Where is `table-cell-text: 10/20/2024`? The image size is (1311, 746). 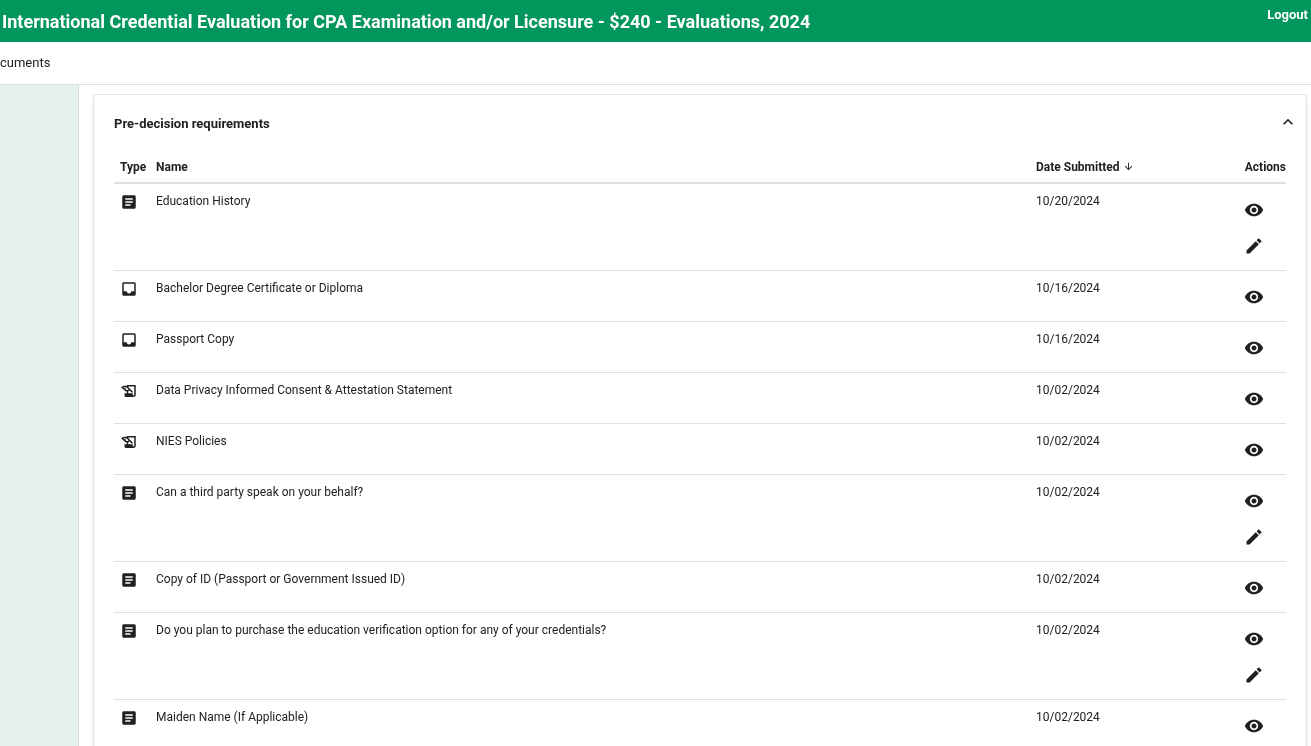
table-cell-text: 10/20/2024 is located at coordinates (1068, 201).